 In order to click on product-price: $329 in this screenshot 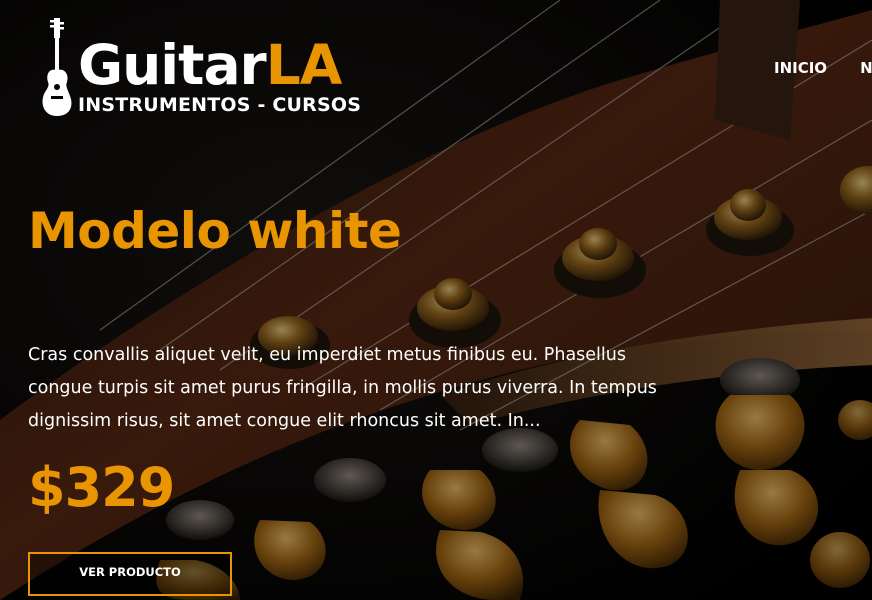, I will do `click(101, 487)`.